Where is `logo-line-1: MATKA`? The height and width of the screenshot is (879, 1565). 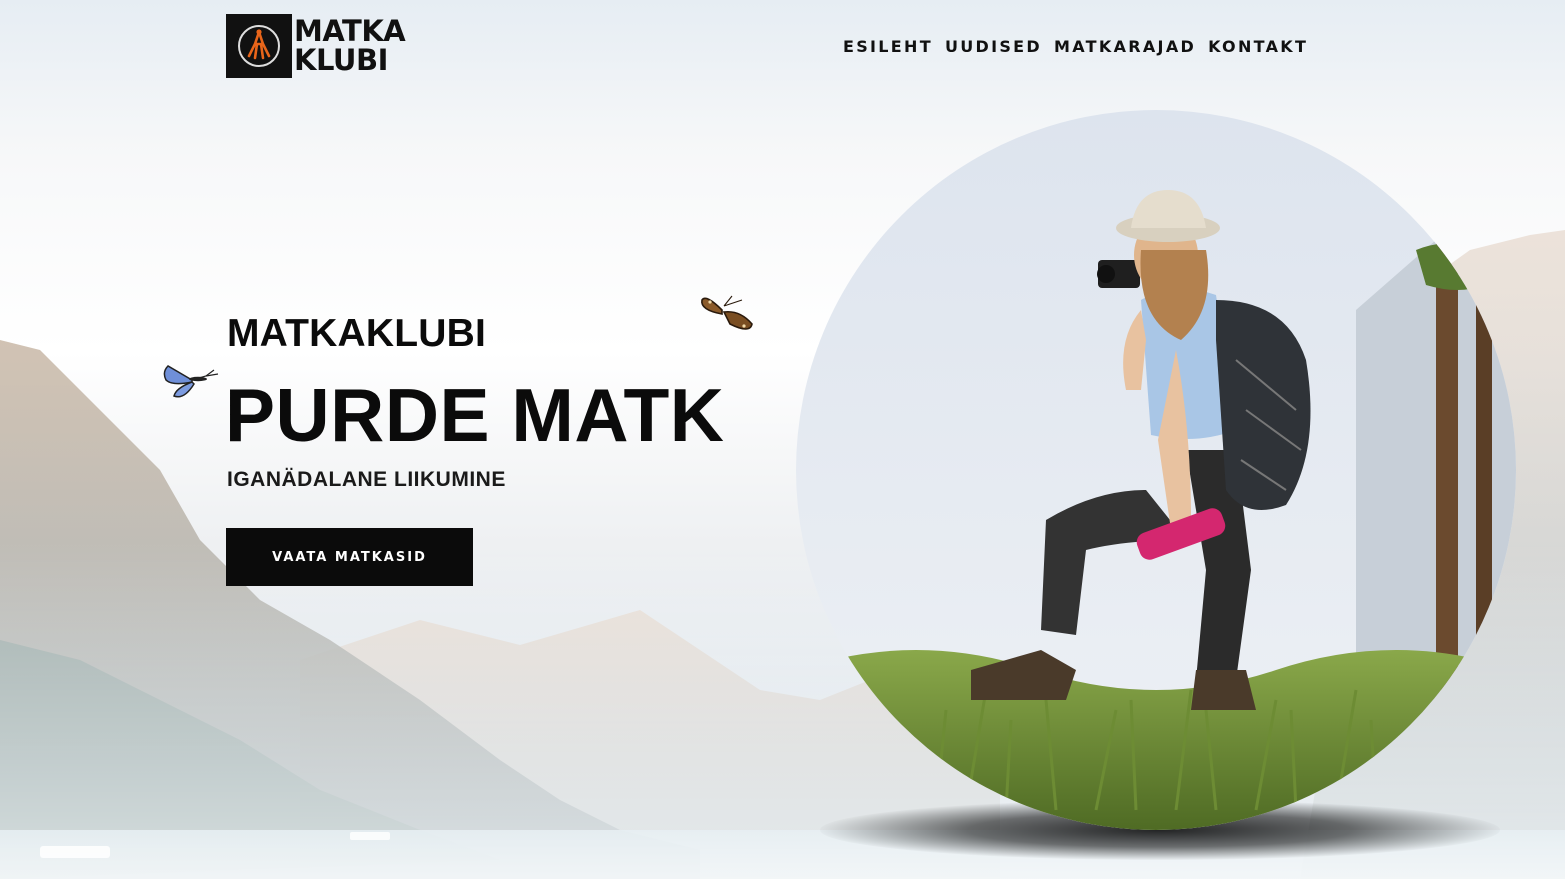 logo-line-1: MATKA is located at coordinates (350, 31).